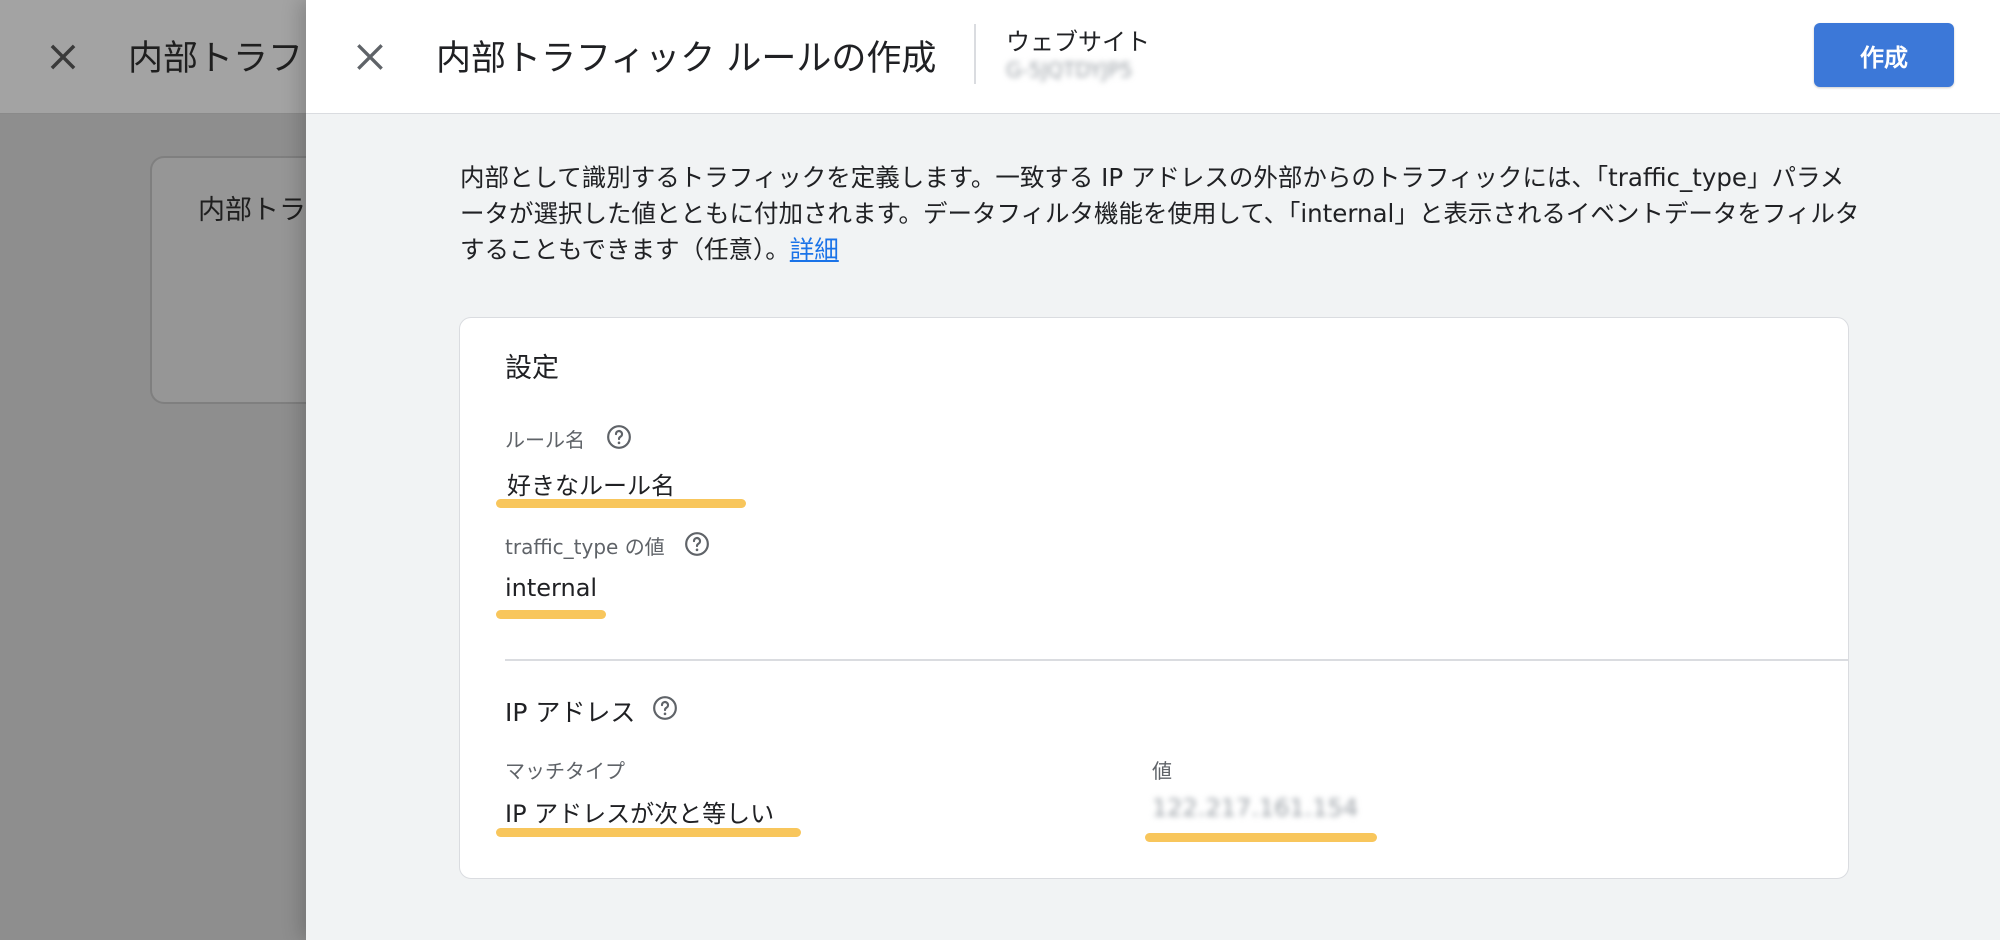 The height and width of the screenshot is (940, 2000). I want to click on rule-name-value: 好きなルール名, so click(591, 483).